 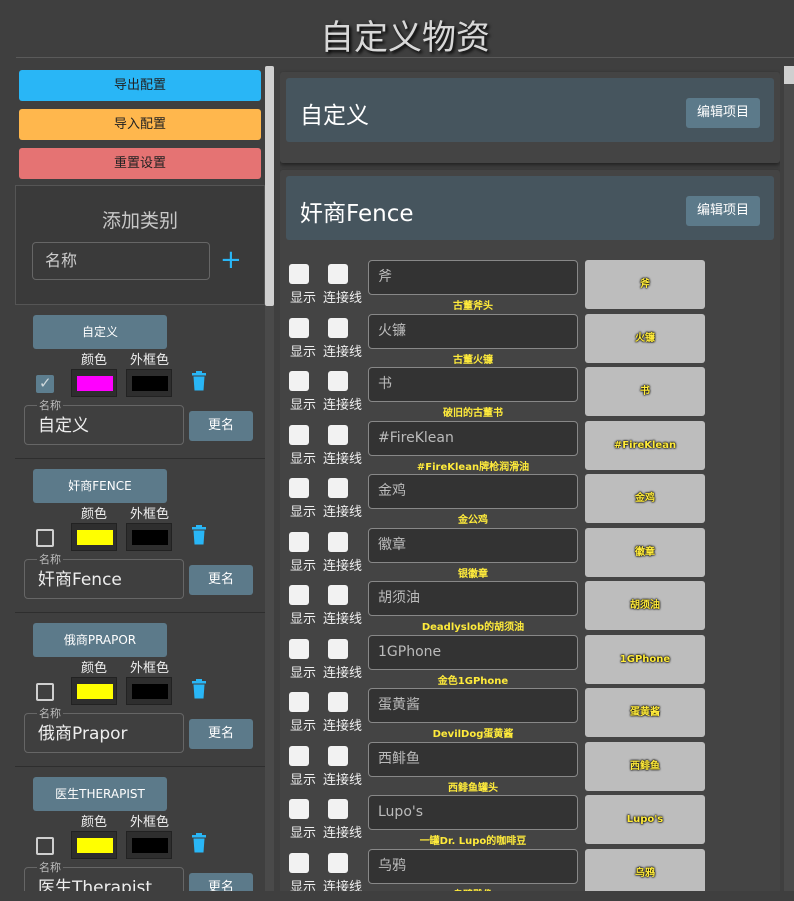 I want to click on item-preview-tile: 蛋黄酱, so click(x=645, y=712).